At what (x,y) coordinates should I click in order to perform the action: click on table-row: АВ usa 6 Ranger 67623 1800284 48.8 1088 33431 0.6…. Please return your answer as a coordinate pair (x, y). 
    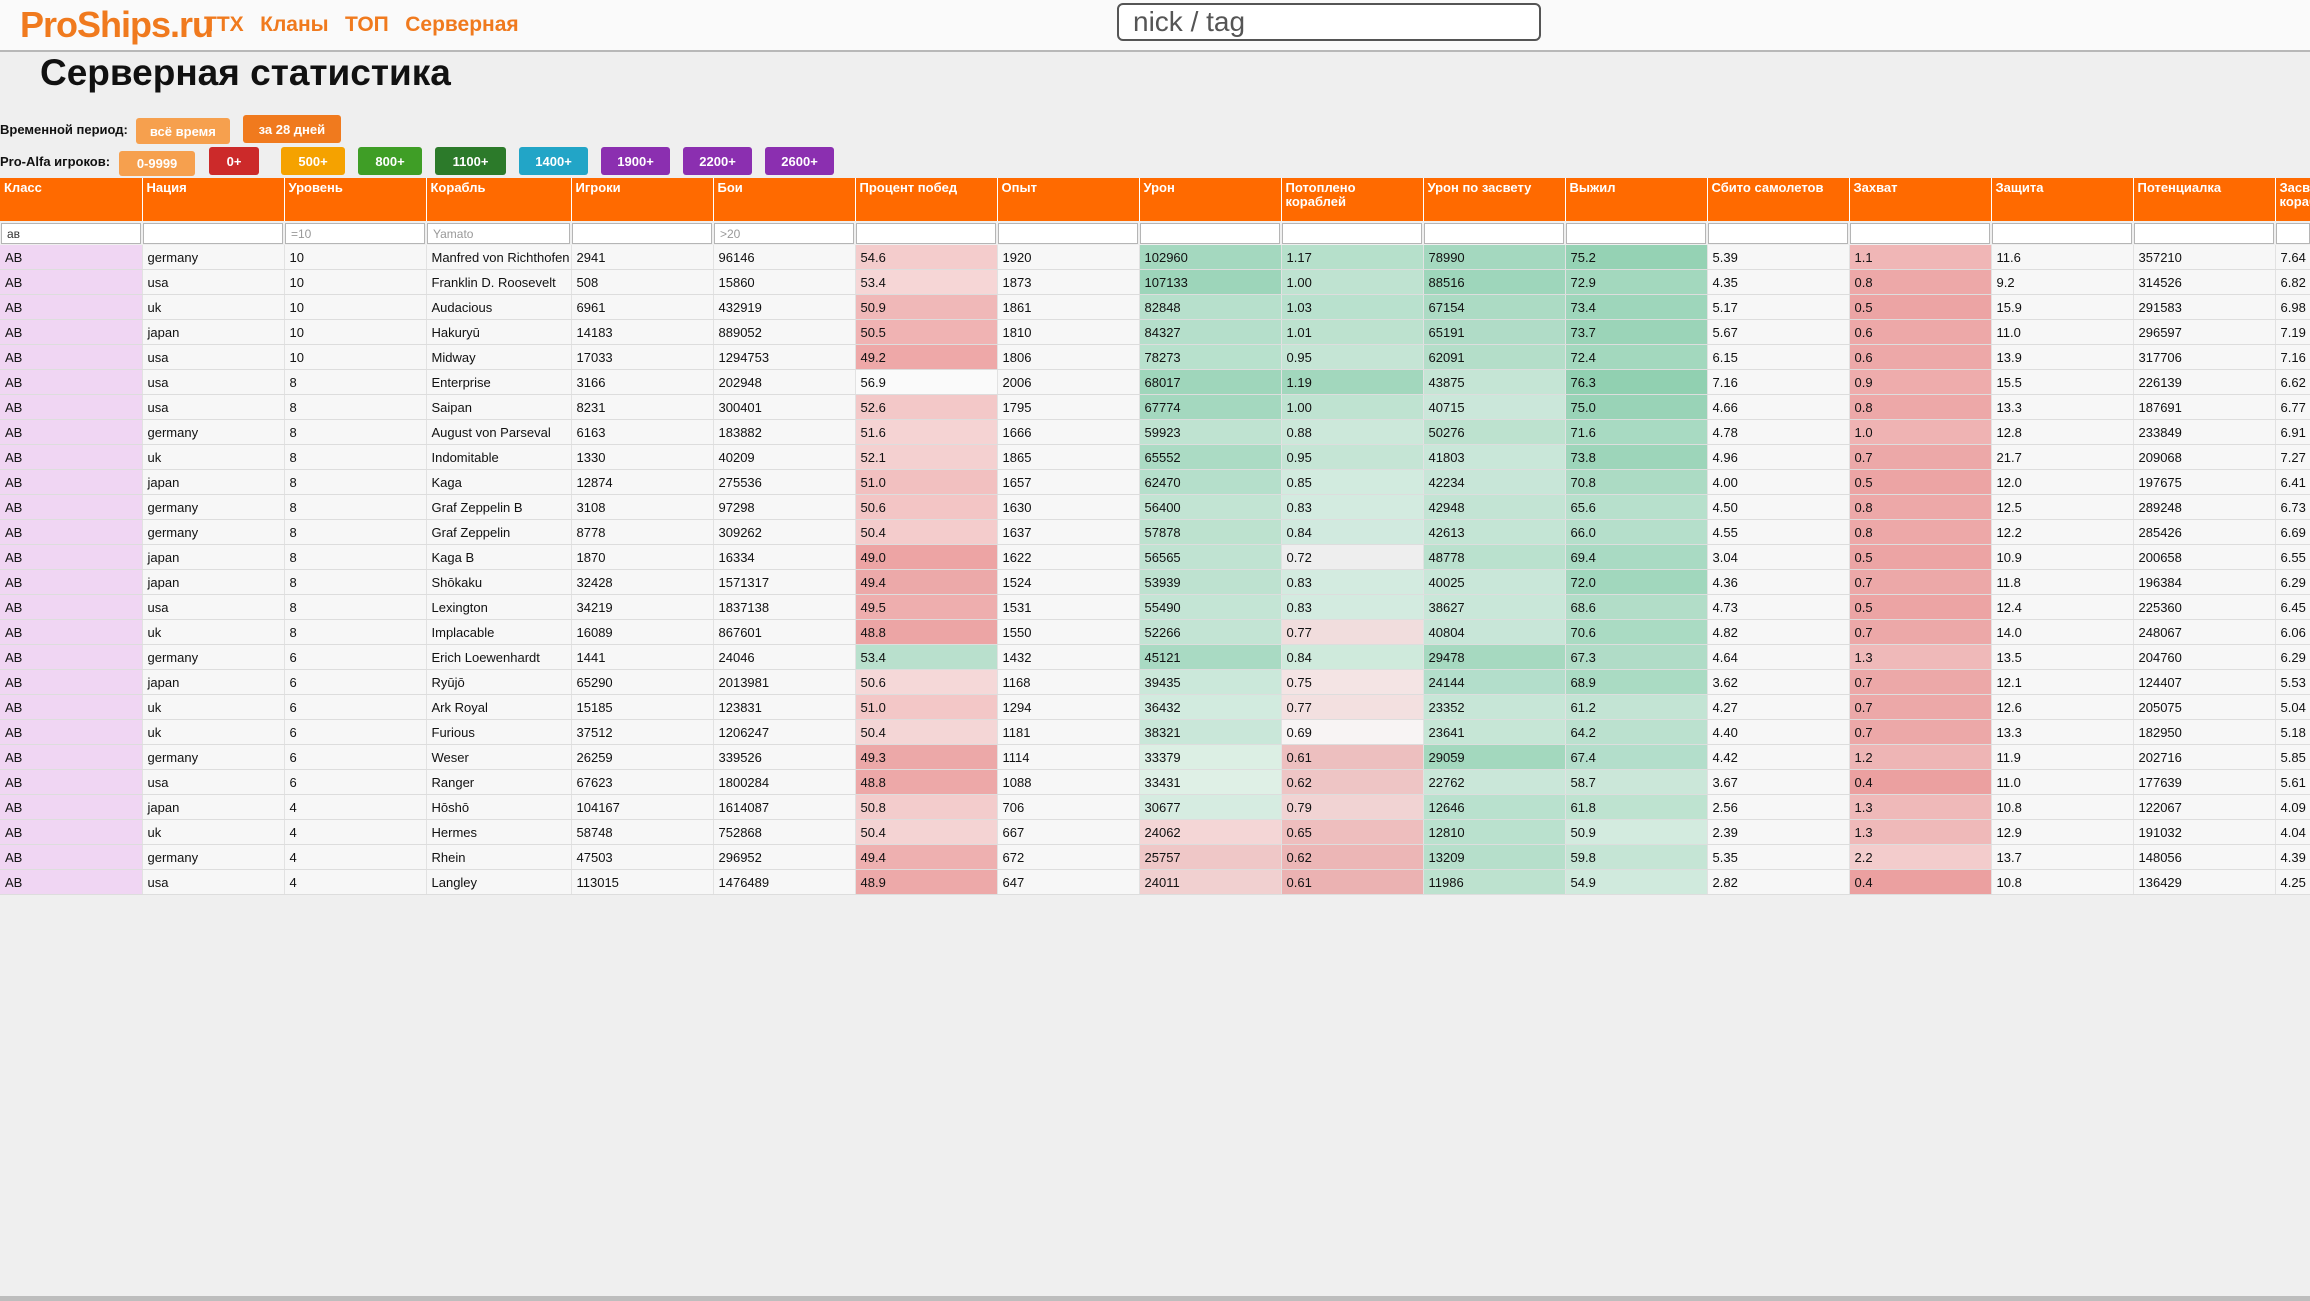
    Looking at the image, I should click on (1155, 782).